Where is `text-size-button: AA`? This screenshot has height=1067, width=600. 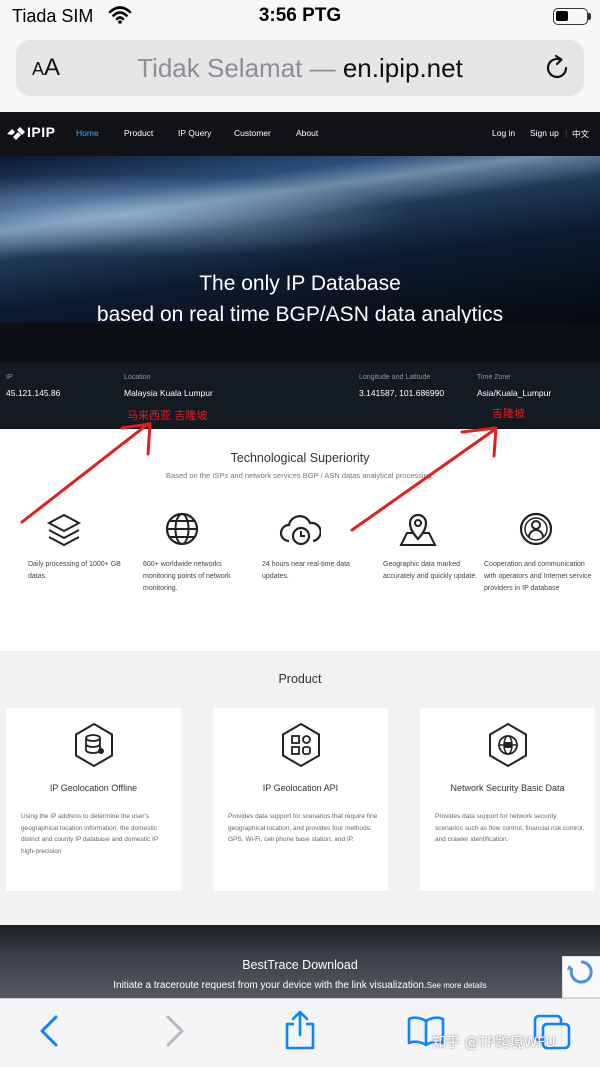
text-size-button: AA is located at coordinates (46, 68).